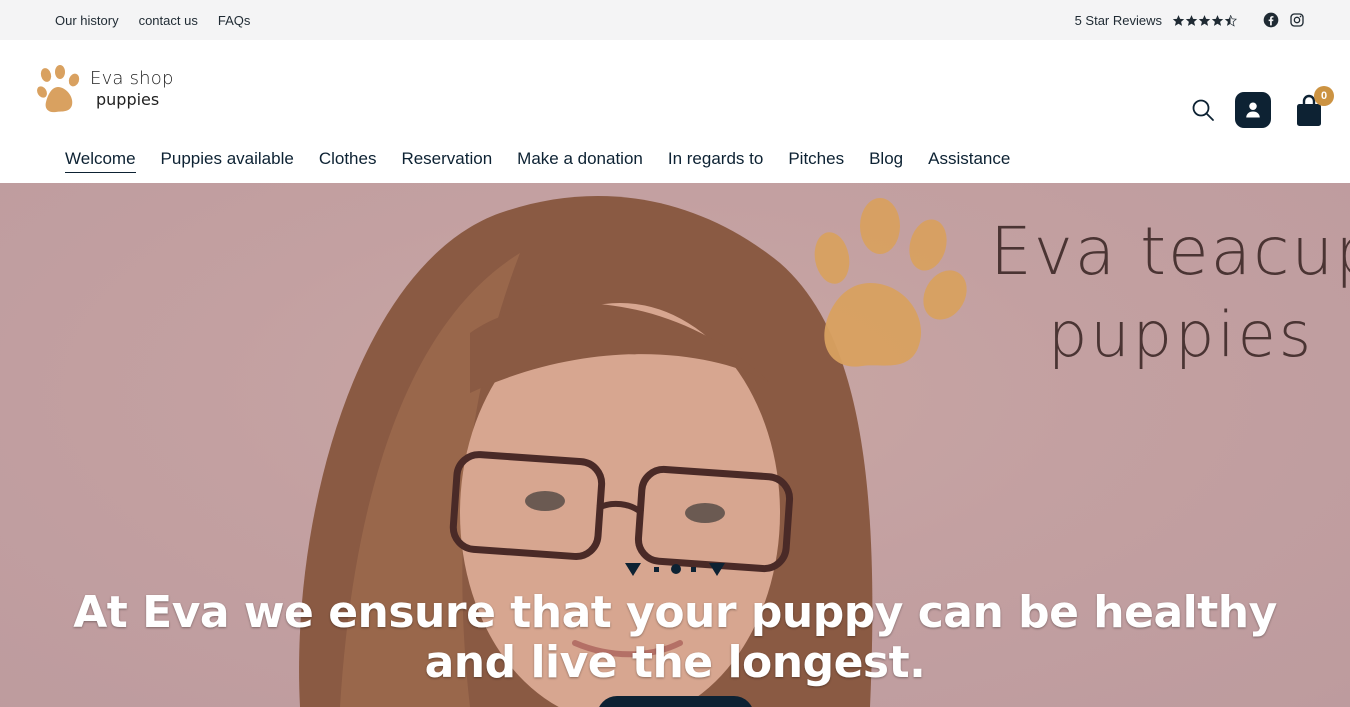 The width and height of the screenshot is (1350, 707). Describe the element at coordinates (446, 159) in the screenshot. I see `nav-item-reservation: Reservation` at that location.